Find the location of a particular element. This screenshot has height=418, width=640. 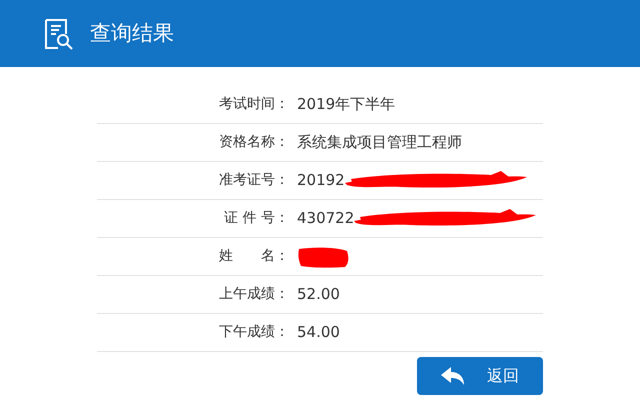

field-value: 2019年下半年 is located at coordinates (346, 105).